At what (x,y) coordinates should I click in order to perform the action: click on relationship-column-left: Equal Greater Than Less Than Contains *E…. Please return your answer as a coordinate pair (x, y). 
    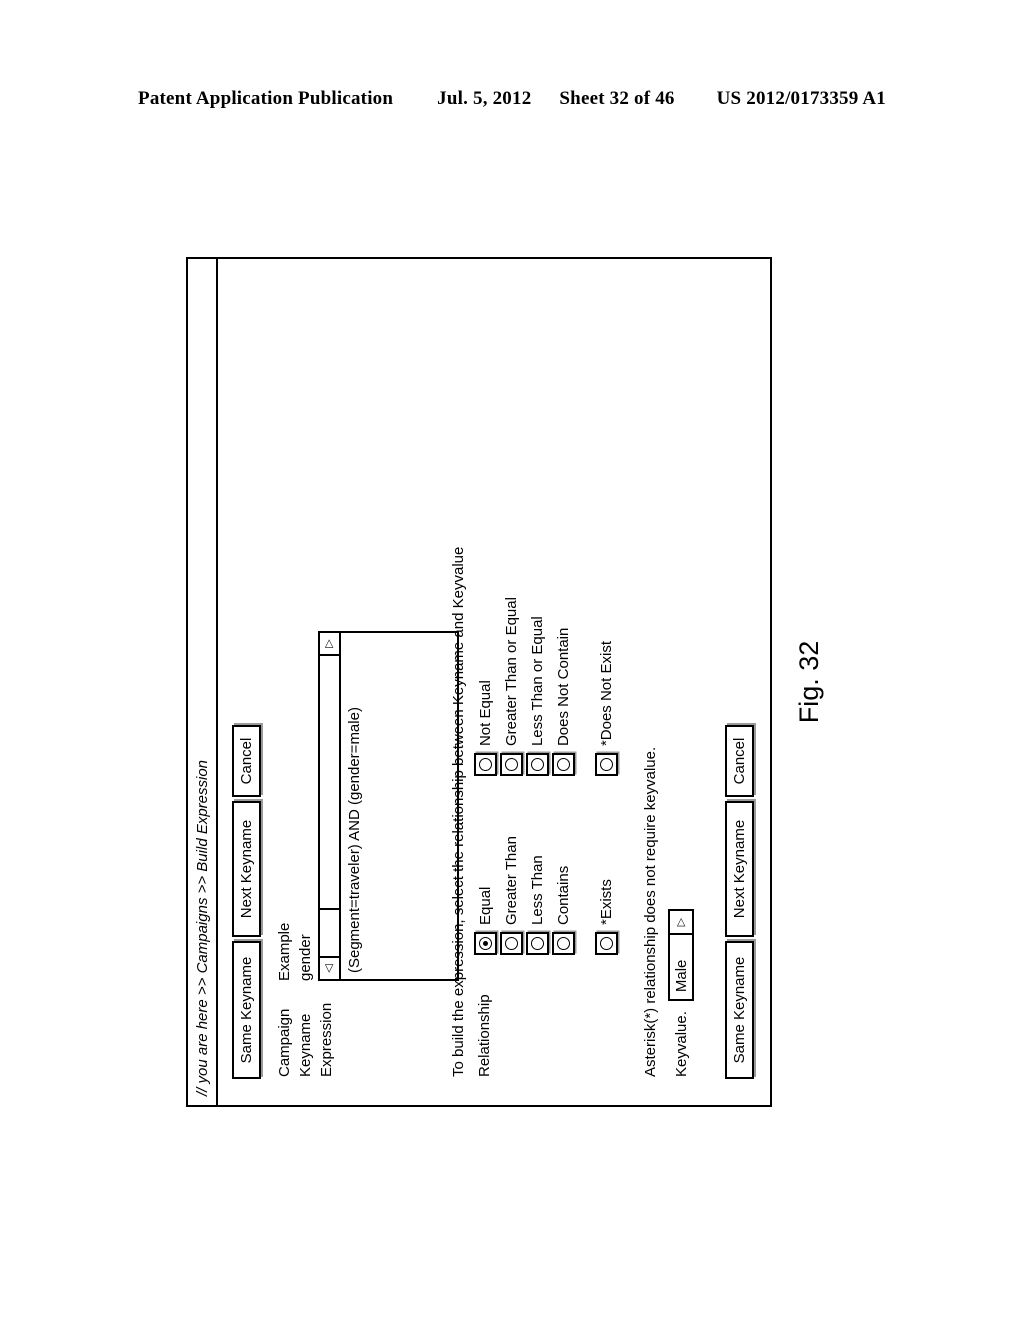
    Looking at the image, I should click on (546, 895).